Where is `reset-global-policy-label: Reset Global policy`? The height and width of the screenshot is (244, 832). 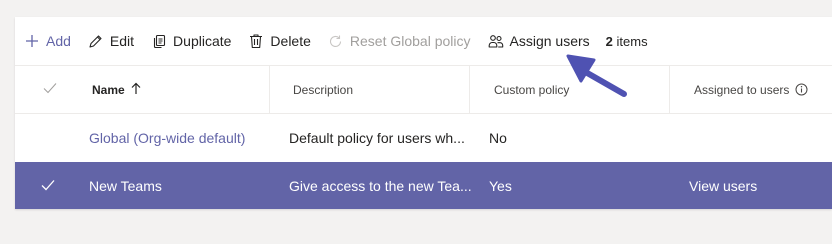
reset-global-policy-label: Reset Global policy is located at coordinates (410, 41).